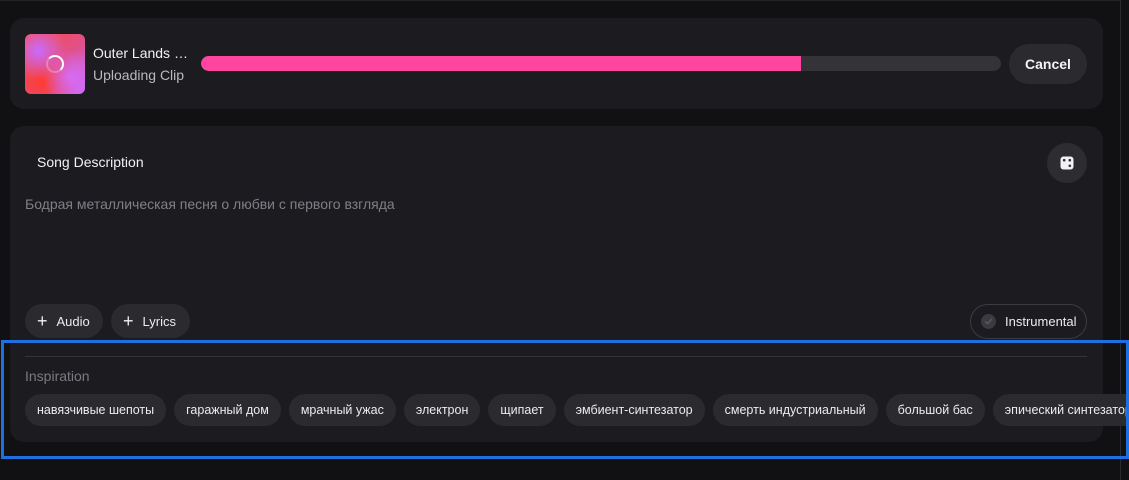  I want to click on inspiration-tag: мрачный ужас, so click(342, 410).